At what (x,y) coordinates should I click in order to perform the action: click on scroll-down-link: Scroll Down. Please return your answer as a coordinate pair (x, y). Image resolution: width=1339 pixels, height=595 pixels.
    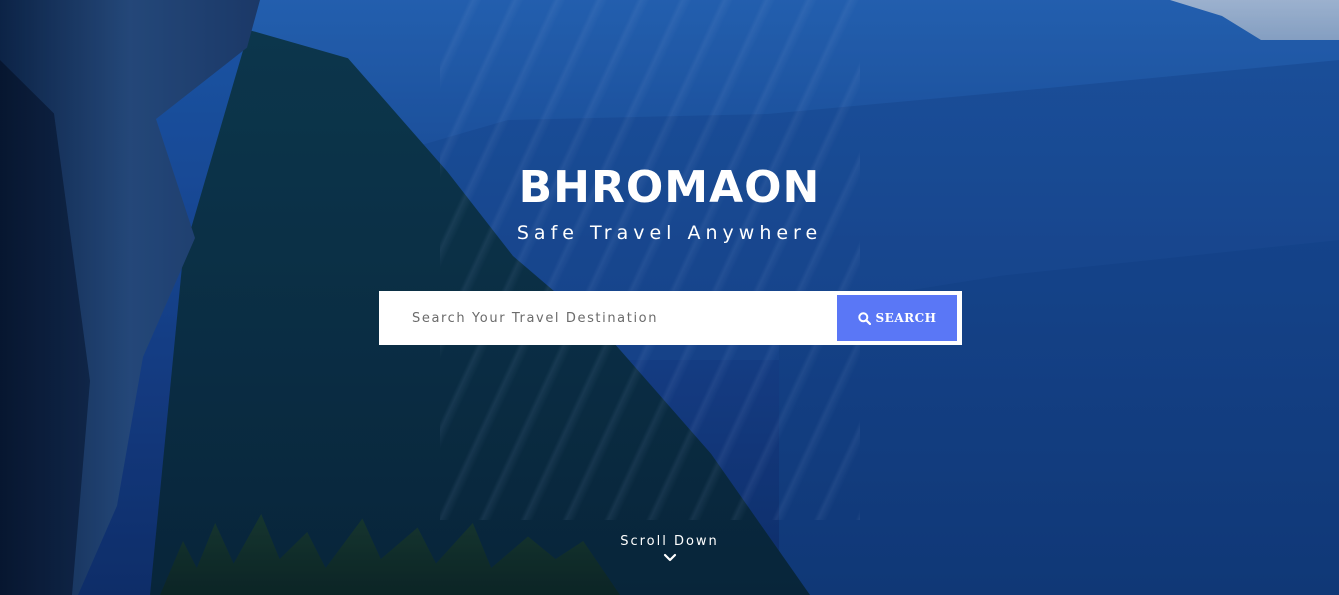
    Looking at the image, I should click on (669, 548).